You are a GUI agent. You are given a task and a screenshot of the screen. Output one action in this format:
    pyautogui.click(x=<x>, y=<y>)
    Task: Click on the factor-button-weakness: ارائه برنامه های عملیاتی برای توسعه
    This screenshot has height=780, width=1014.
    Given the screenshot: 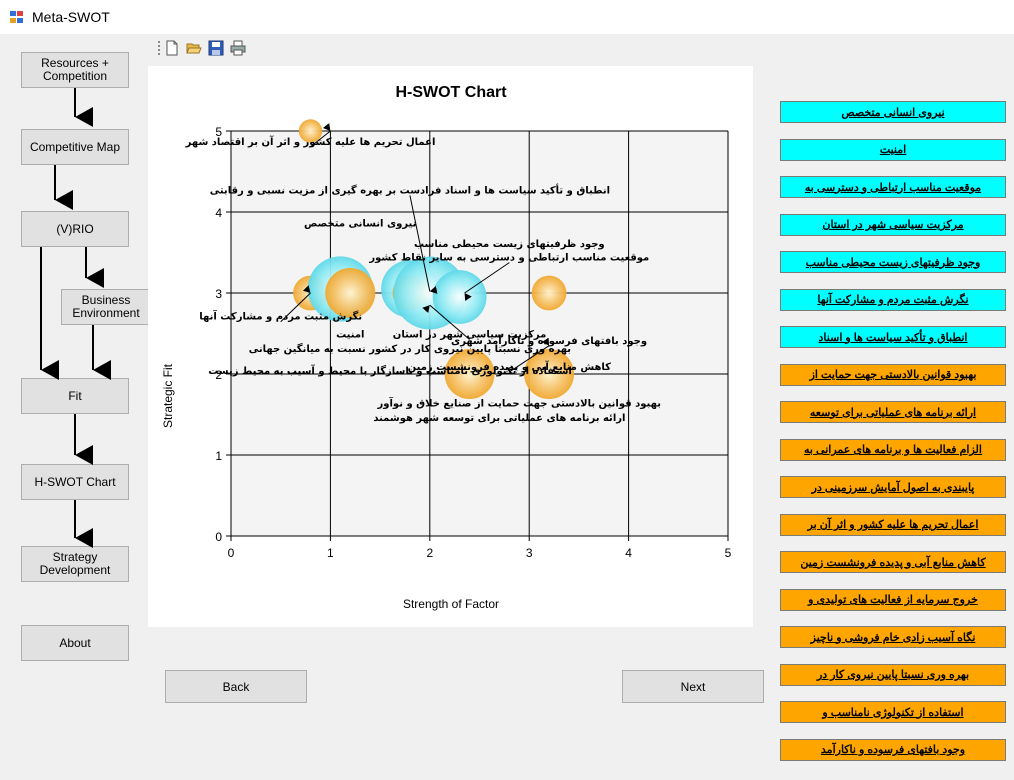 What is the action you would take?
    pyautogui.click(x=893, y=412)
    